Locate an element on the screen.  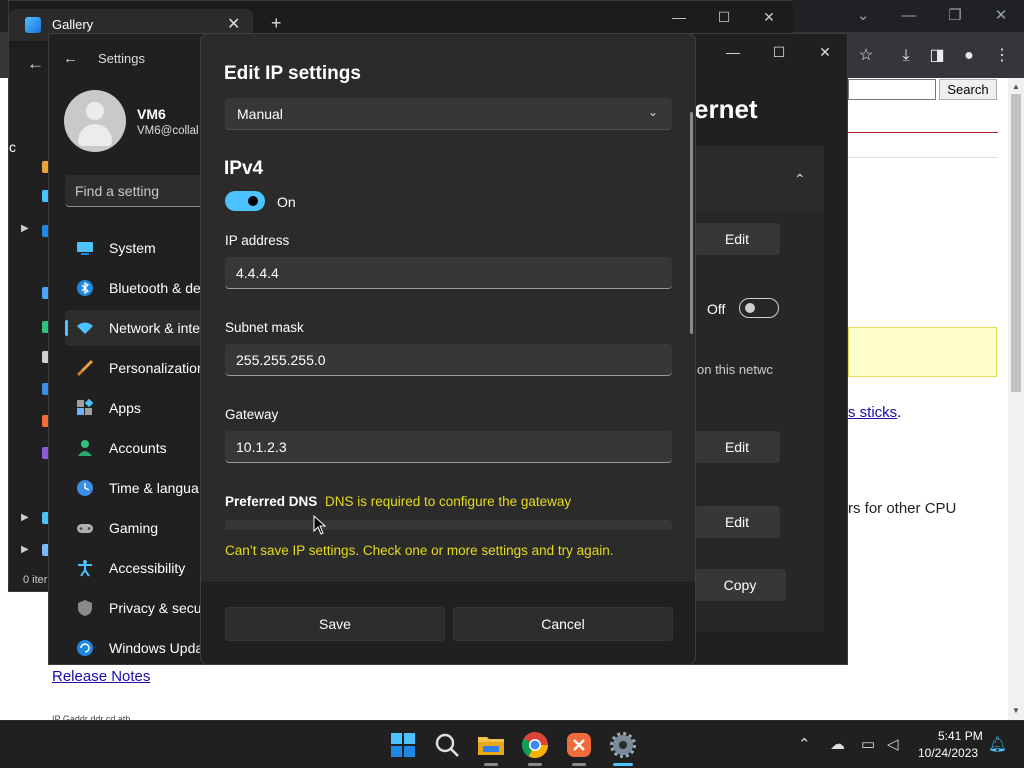
ip-address-input: 4.4.4.4 is located at coordinates (448, 273).